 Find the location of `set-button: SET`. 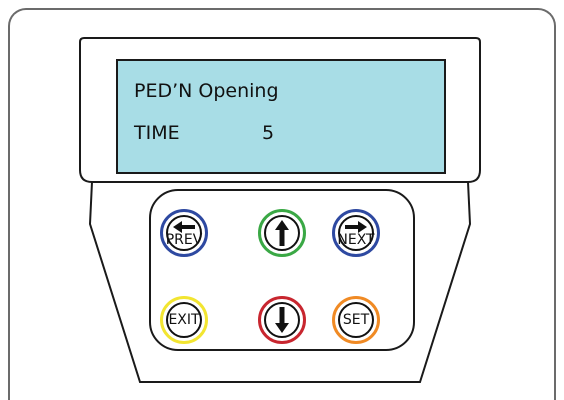

set-button: SET is located at coordinates (356, 320).